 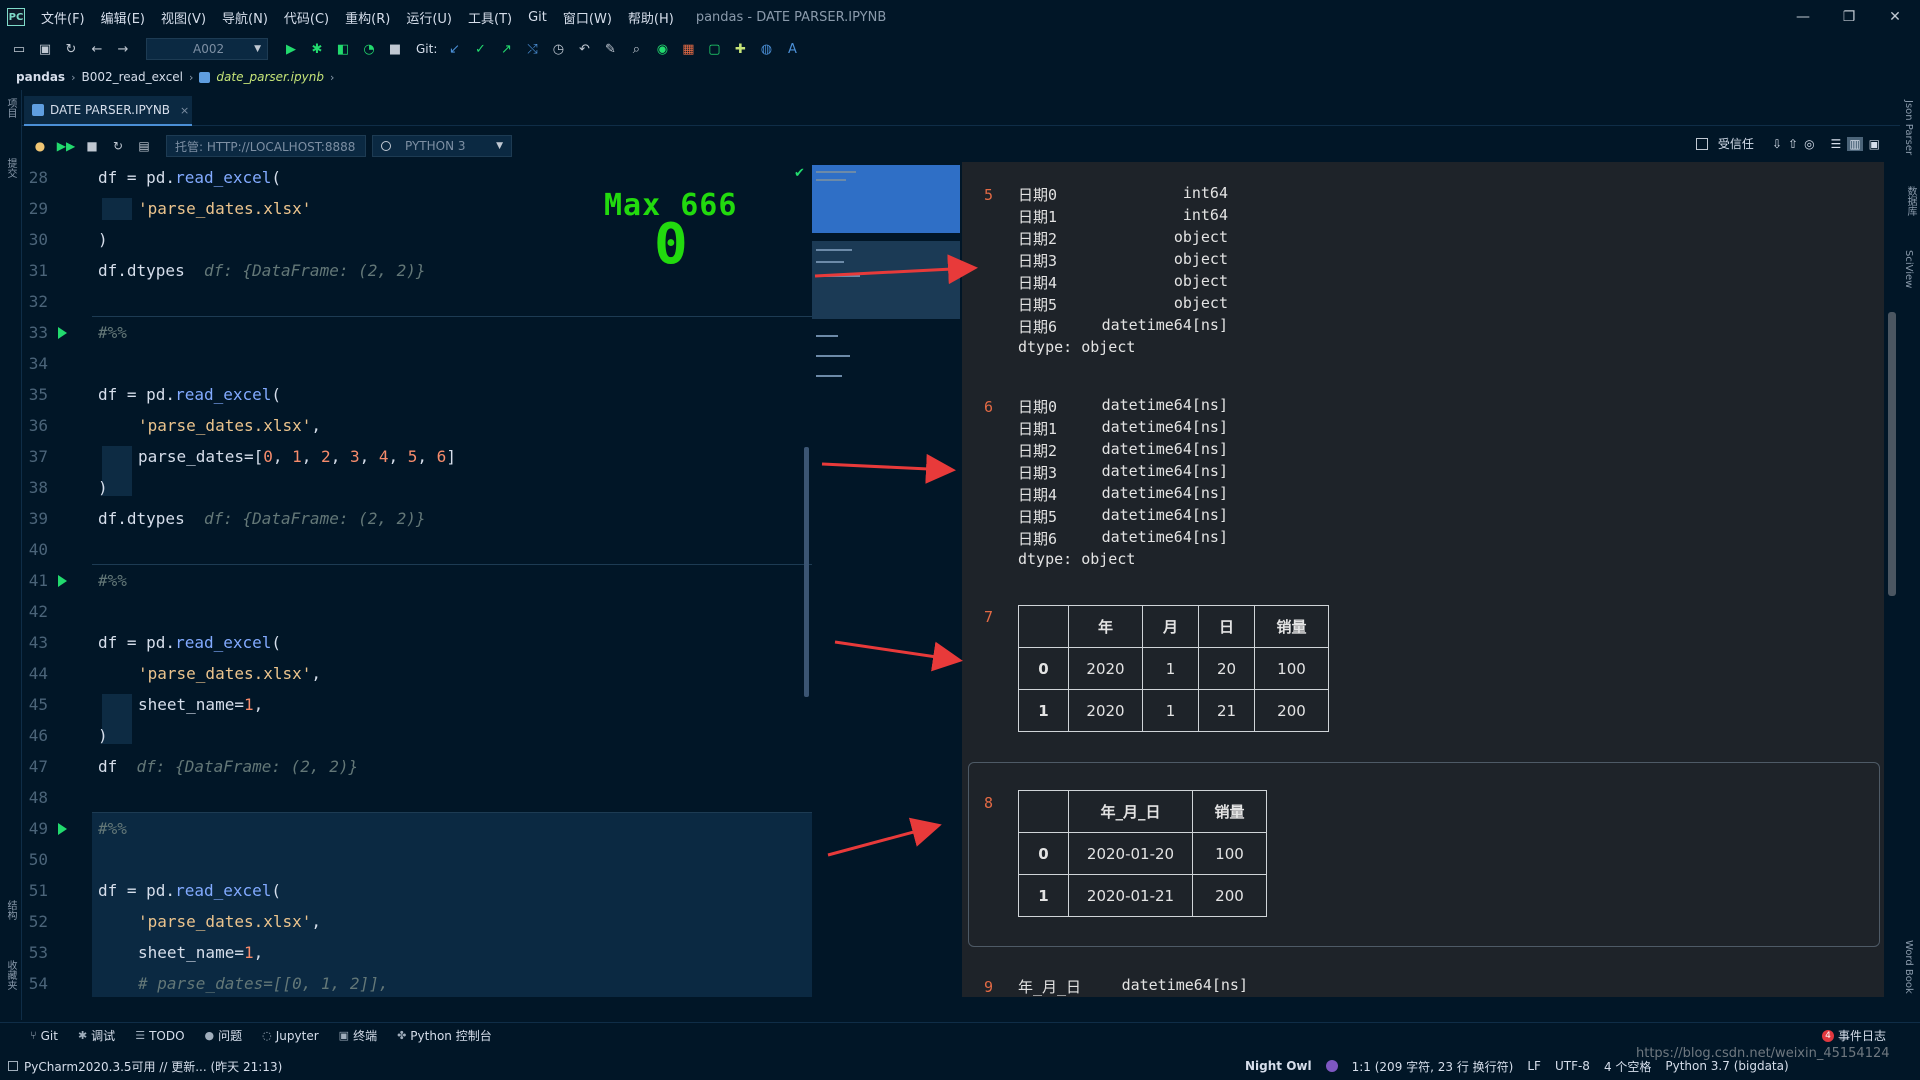 What do you see at coordinates (245, 17) in the screenshot?
I see `menu-navigate: 导航(N)` at bounding box center [245, 17].